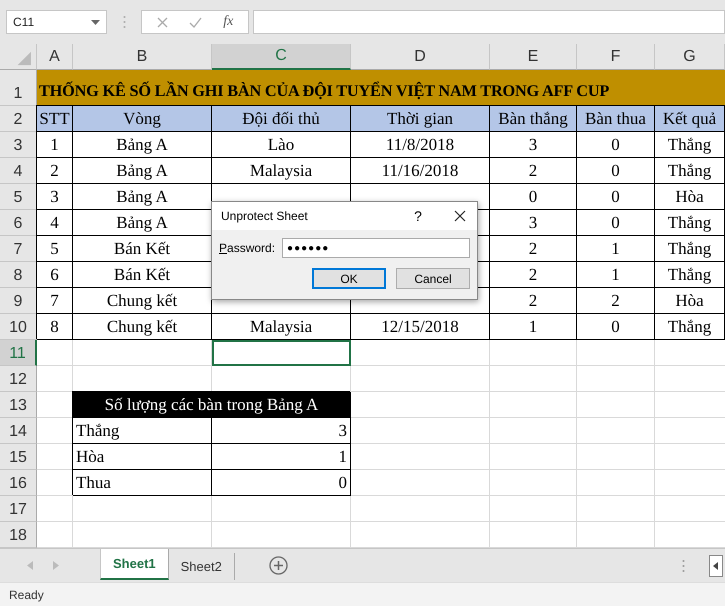 The width and height of the screenshot is (725, 606). Describe the element at coordinates (18, 509) in the screenshot. I see `row-header: 17` at that location.